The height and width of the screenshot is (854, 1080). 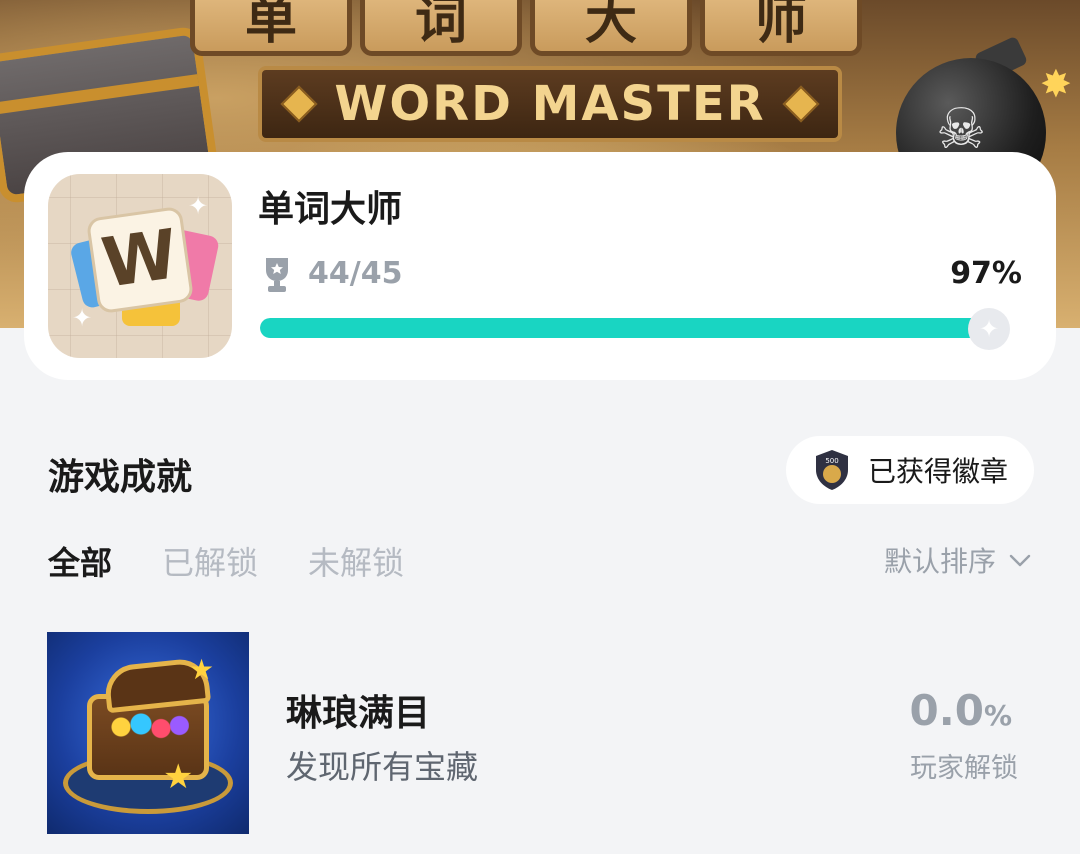 What do you see at coordinates (271, 28) in the screenshot?
I see `title-tile: 单` at bounding box center [271, 28].